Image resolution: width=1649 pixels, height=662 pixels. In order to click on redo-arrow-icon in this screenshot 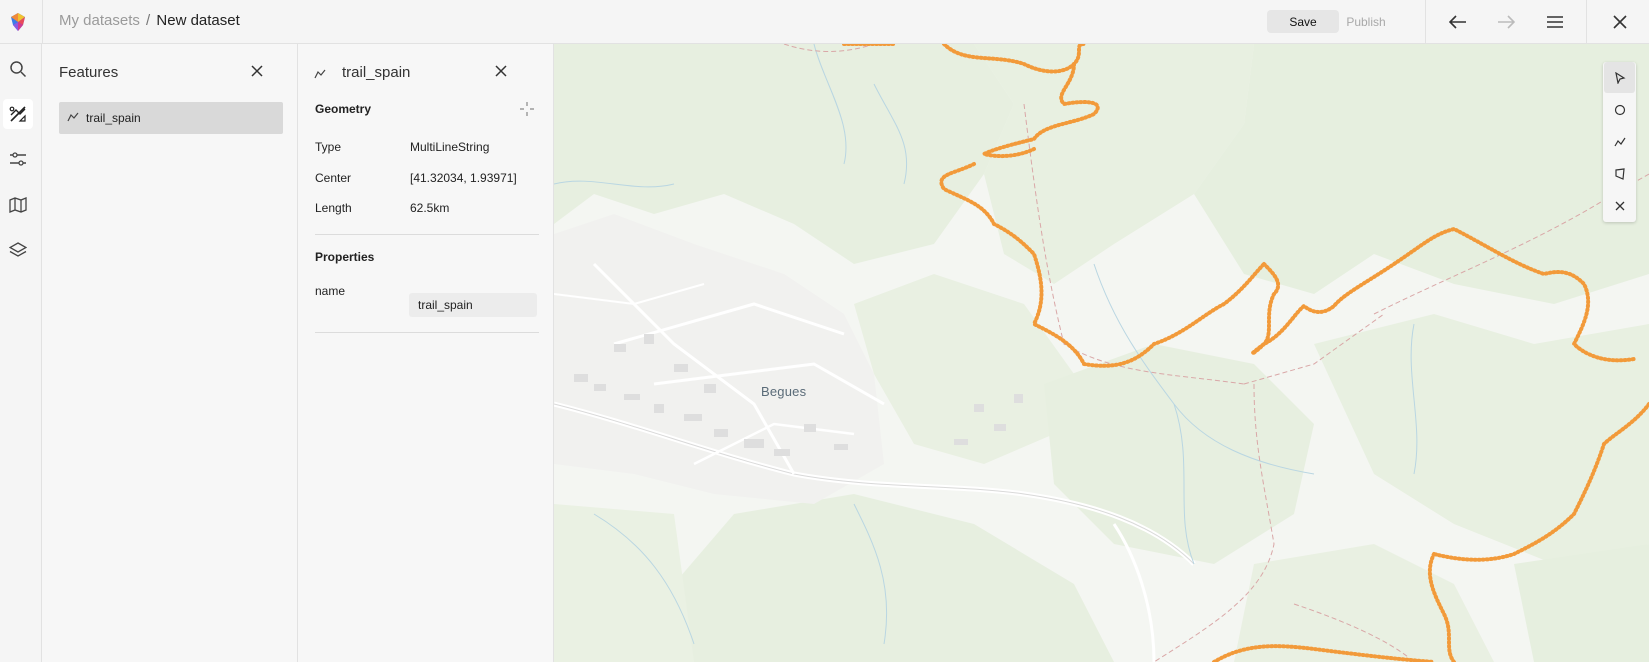, I will do `click(1506, 22)`.